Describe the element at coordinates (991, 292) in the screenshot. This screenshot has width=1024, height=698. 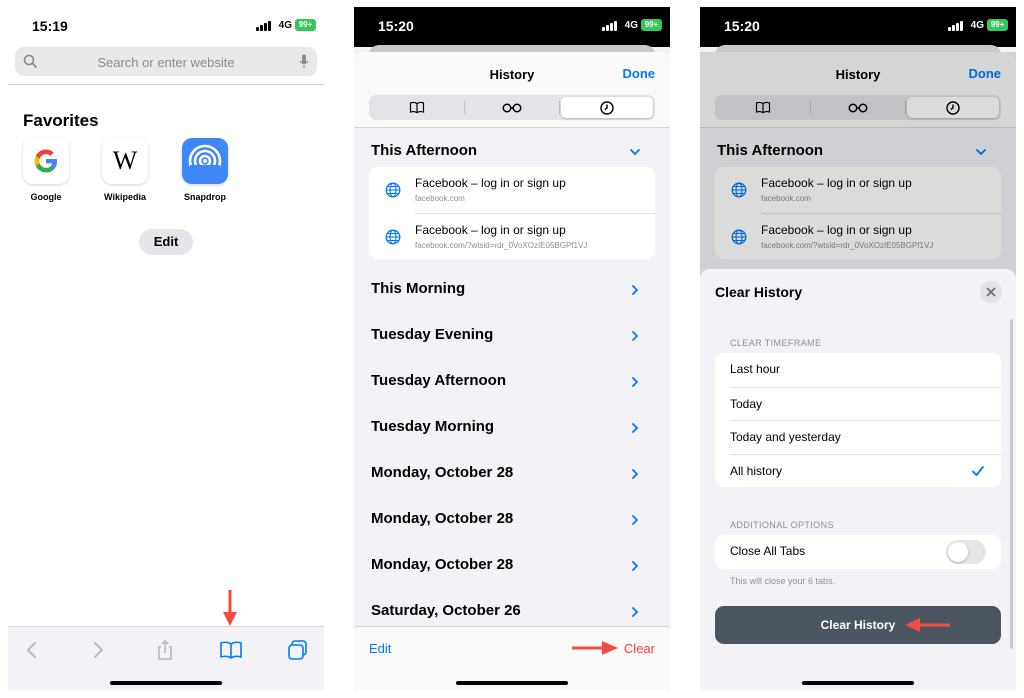
I see `close-button` at that location.